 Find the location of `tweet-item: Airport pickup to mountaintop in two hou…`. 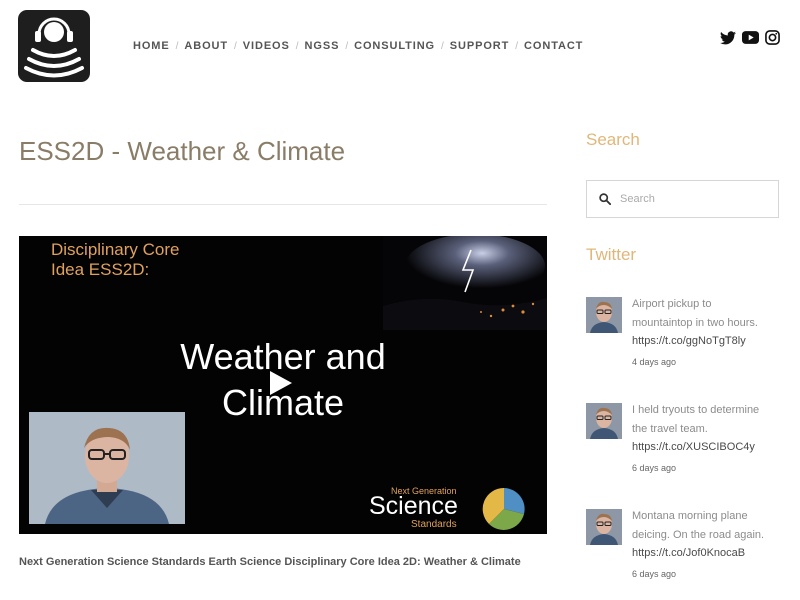

tweet-item: Airport pickup to mountaintop in two hou… is located at coordinates (688, 340).